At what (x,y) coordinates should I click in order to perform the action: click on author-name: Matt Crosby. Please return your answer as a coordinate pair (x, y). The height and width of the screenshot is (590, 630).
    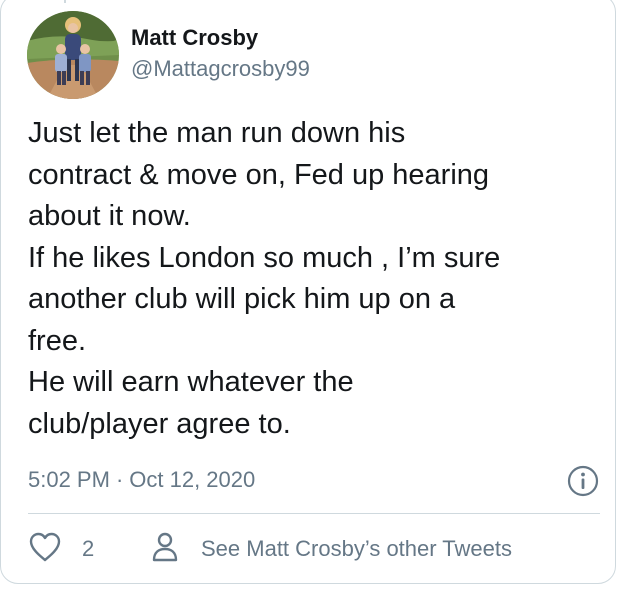
    Looking at the image, I should click on (220, 38).